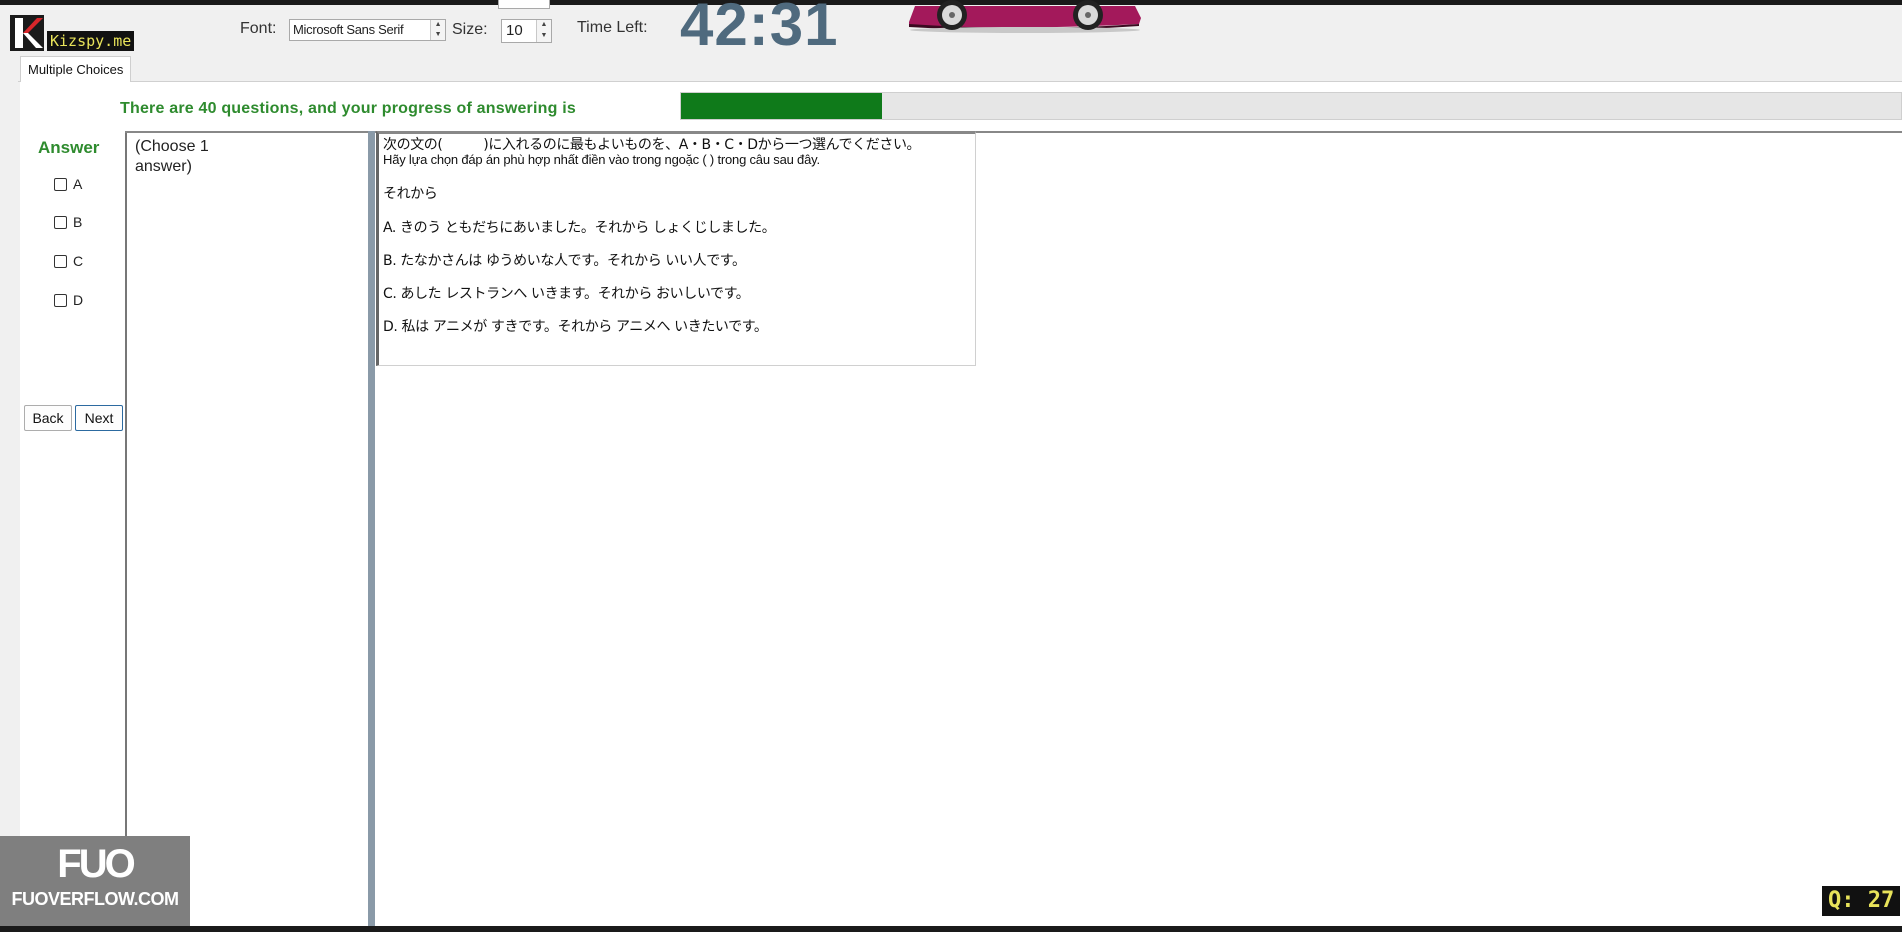 The height and width of the screenshot is (932, 1902). Describe the element at coordinates (78, 300) in the screenshot. I see `option-d-label: D` at that location.